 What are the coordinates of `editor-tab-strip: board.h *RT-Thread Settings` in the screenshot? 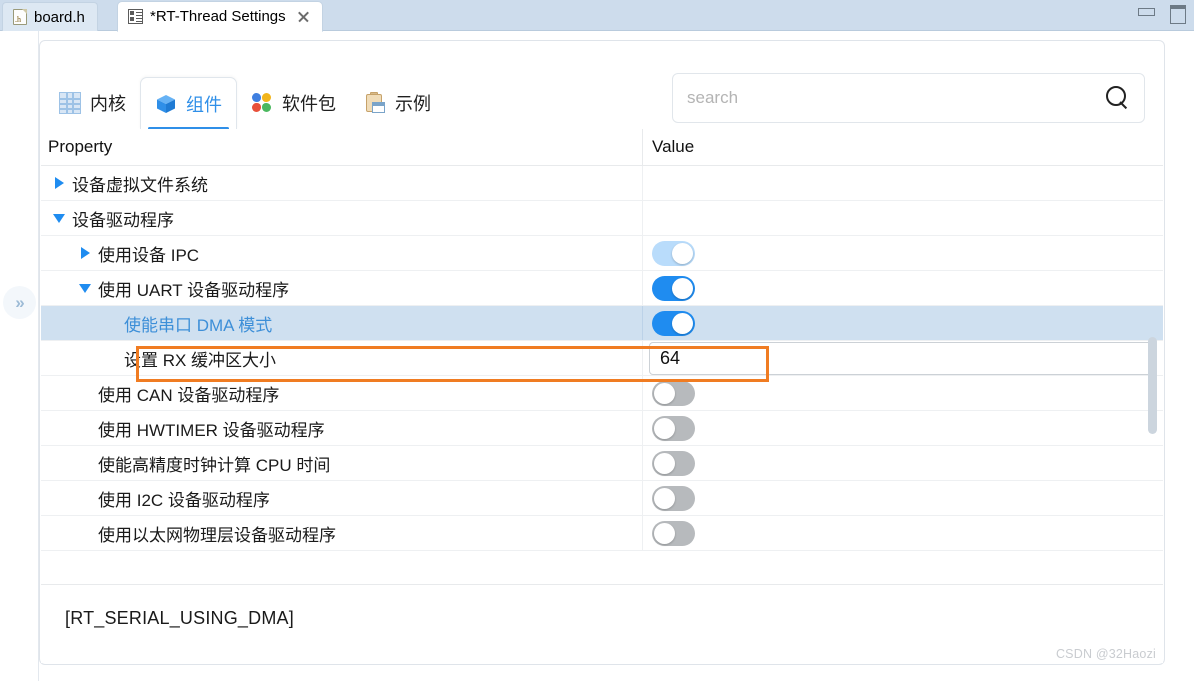 It's located at (597, 16).